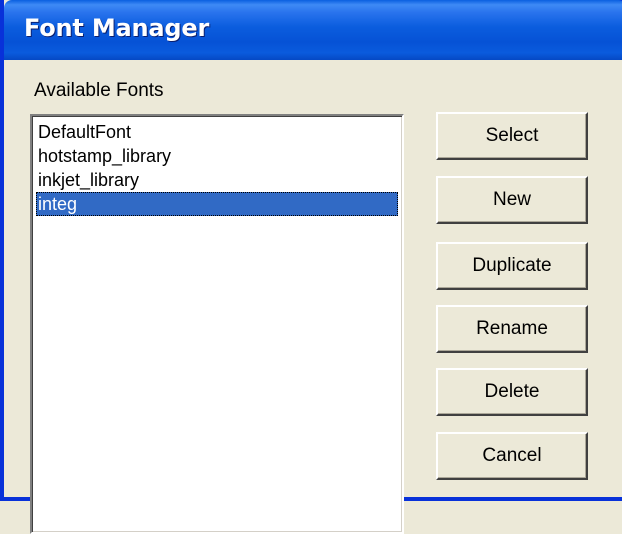 This screenshot has width=622, height=534. I want to click on font-list-item-selected: integ, so click(217, 204).